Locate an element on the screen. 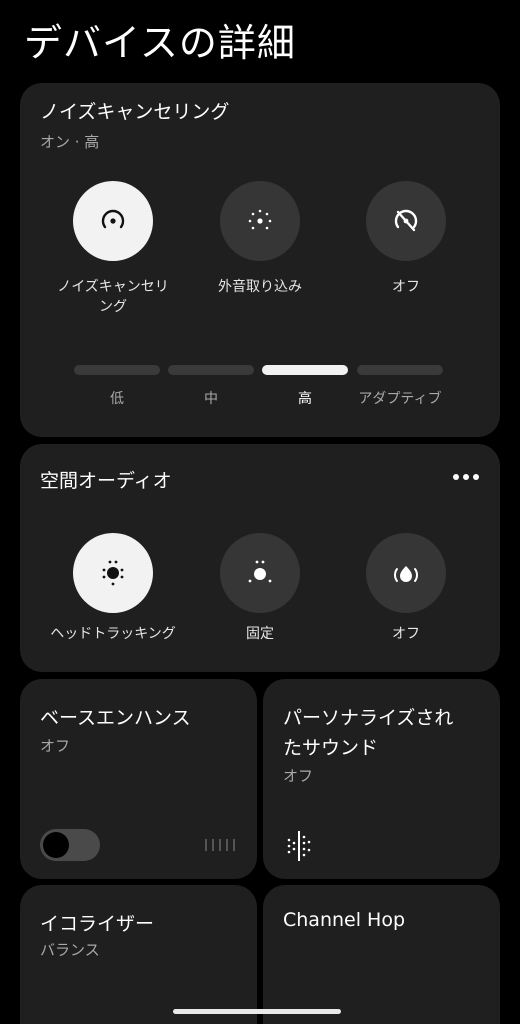 The height and width of the screenshot is (1024, 520). noise-cancel-icon is located at coordinates (113, 219).